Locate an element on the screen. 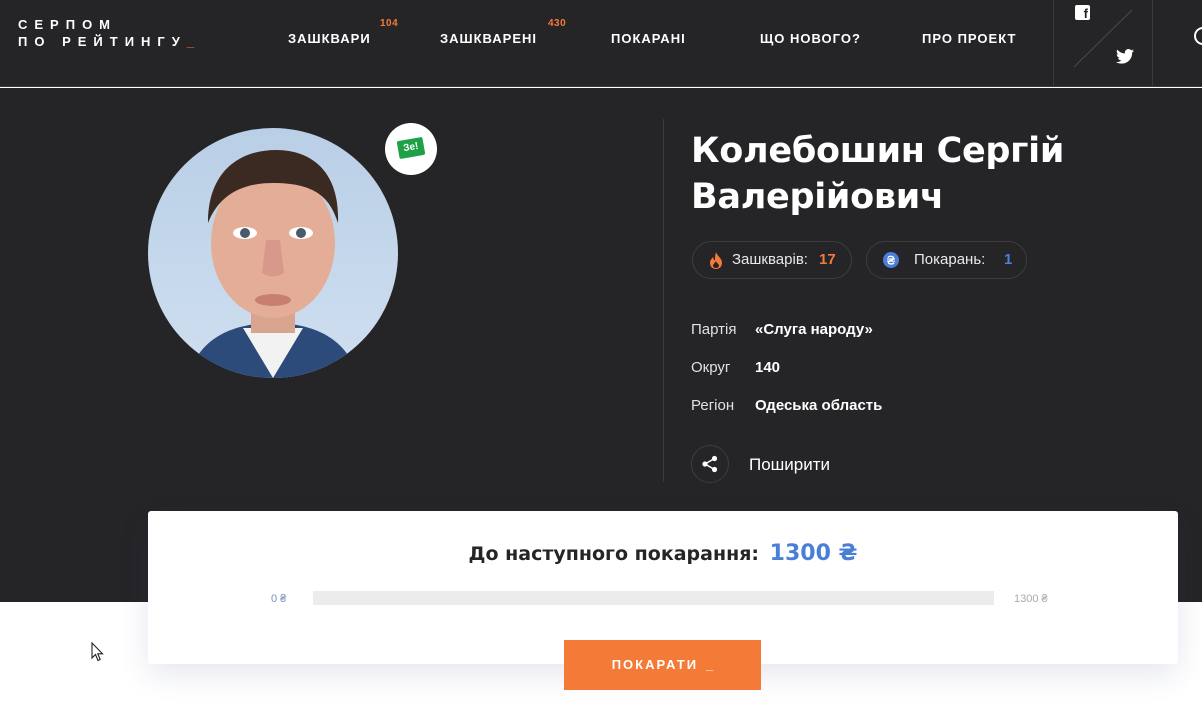  logo-line-2: ПО РЕЙТИНГУ is located at coordinates (102, 41).